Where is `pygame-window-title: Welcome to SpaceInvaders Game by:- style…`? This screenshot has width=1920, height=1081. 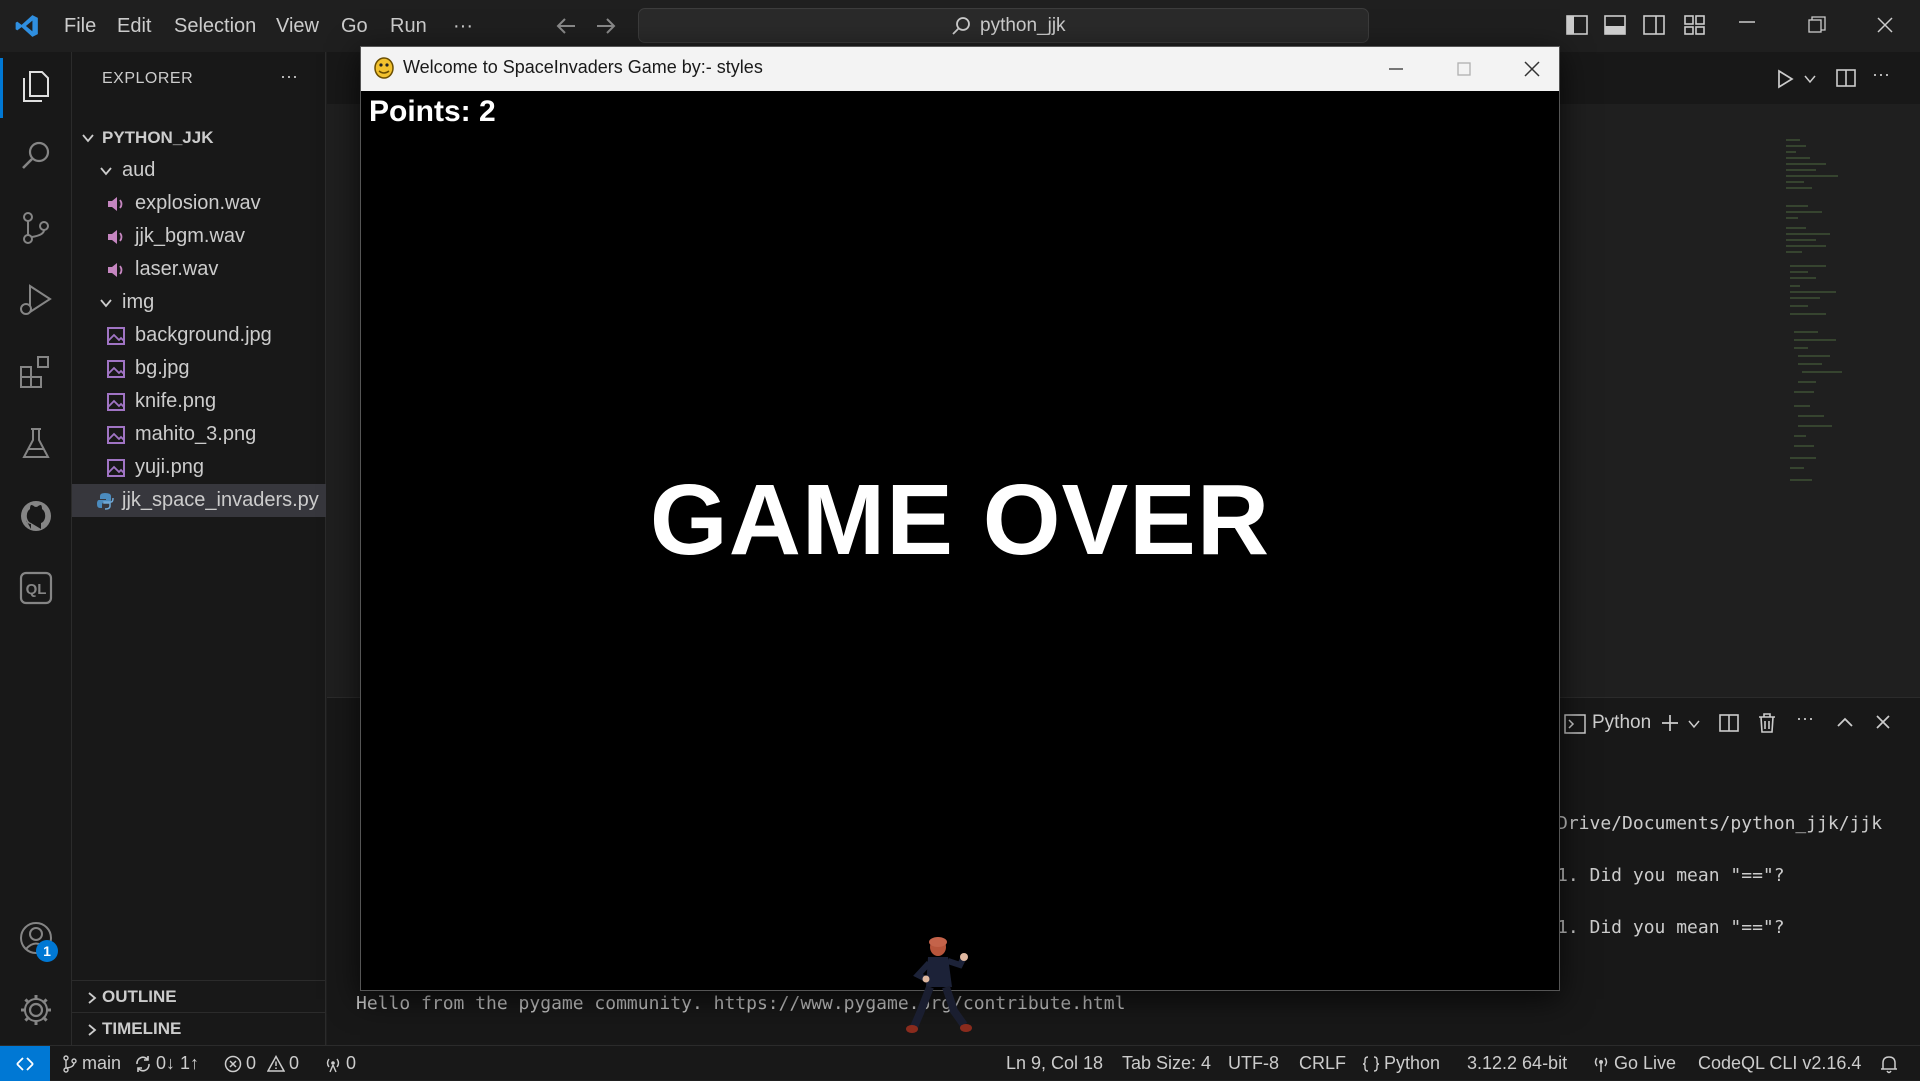
pygame-window-title: Welcome to SpaceInvaders Game by:- style… is located at coordinates (583, 67).